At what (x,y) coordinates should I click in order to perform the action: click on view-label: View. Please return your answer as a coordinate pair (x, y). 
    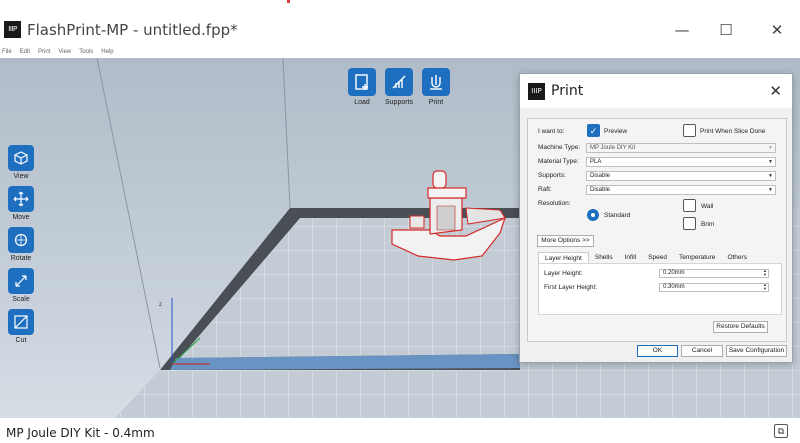
    Looking at the image, I should click on (21, 176).